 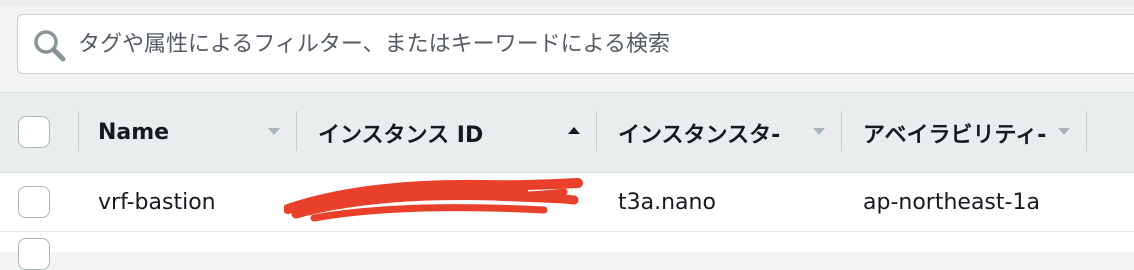 I want to click on availability-zone: ap-northeast-1a, so click(x=951, y=202).